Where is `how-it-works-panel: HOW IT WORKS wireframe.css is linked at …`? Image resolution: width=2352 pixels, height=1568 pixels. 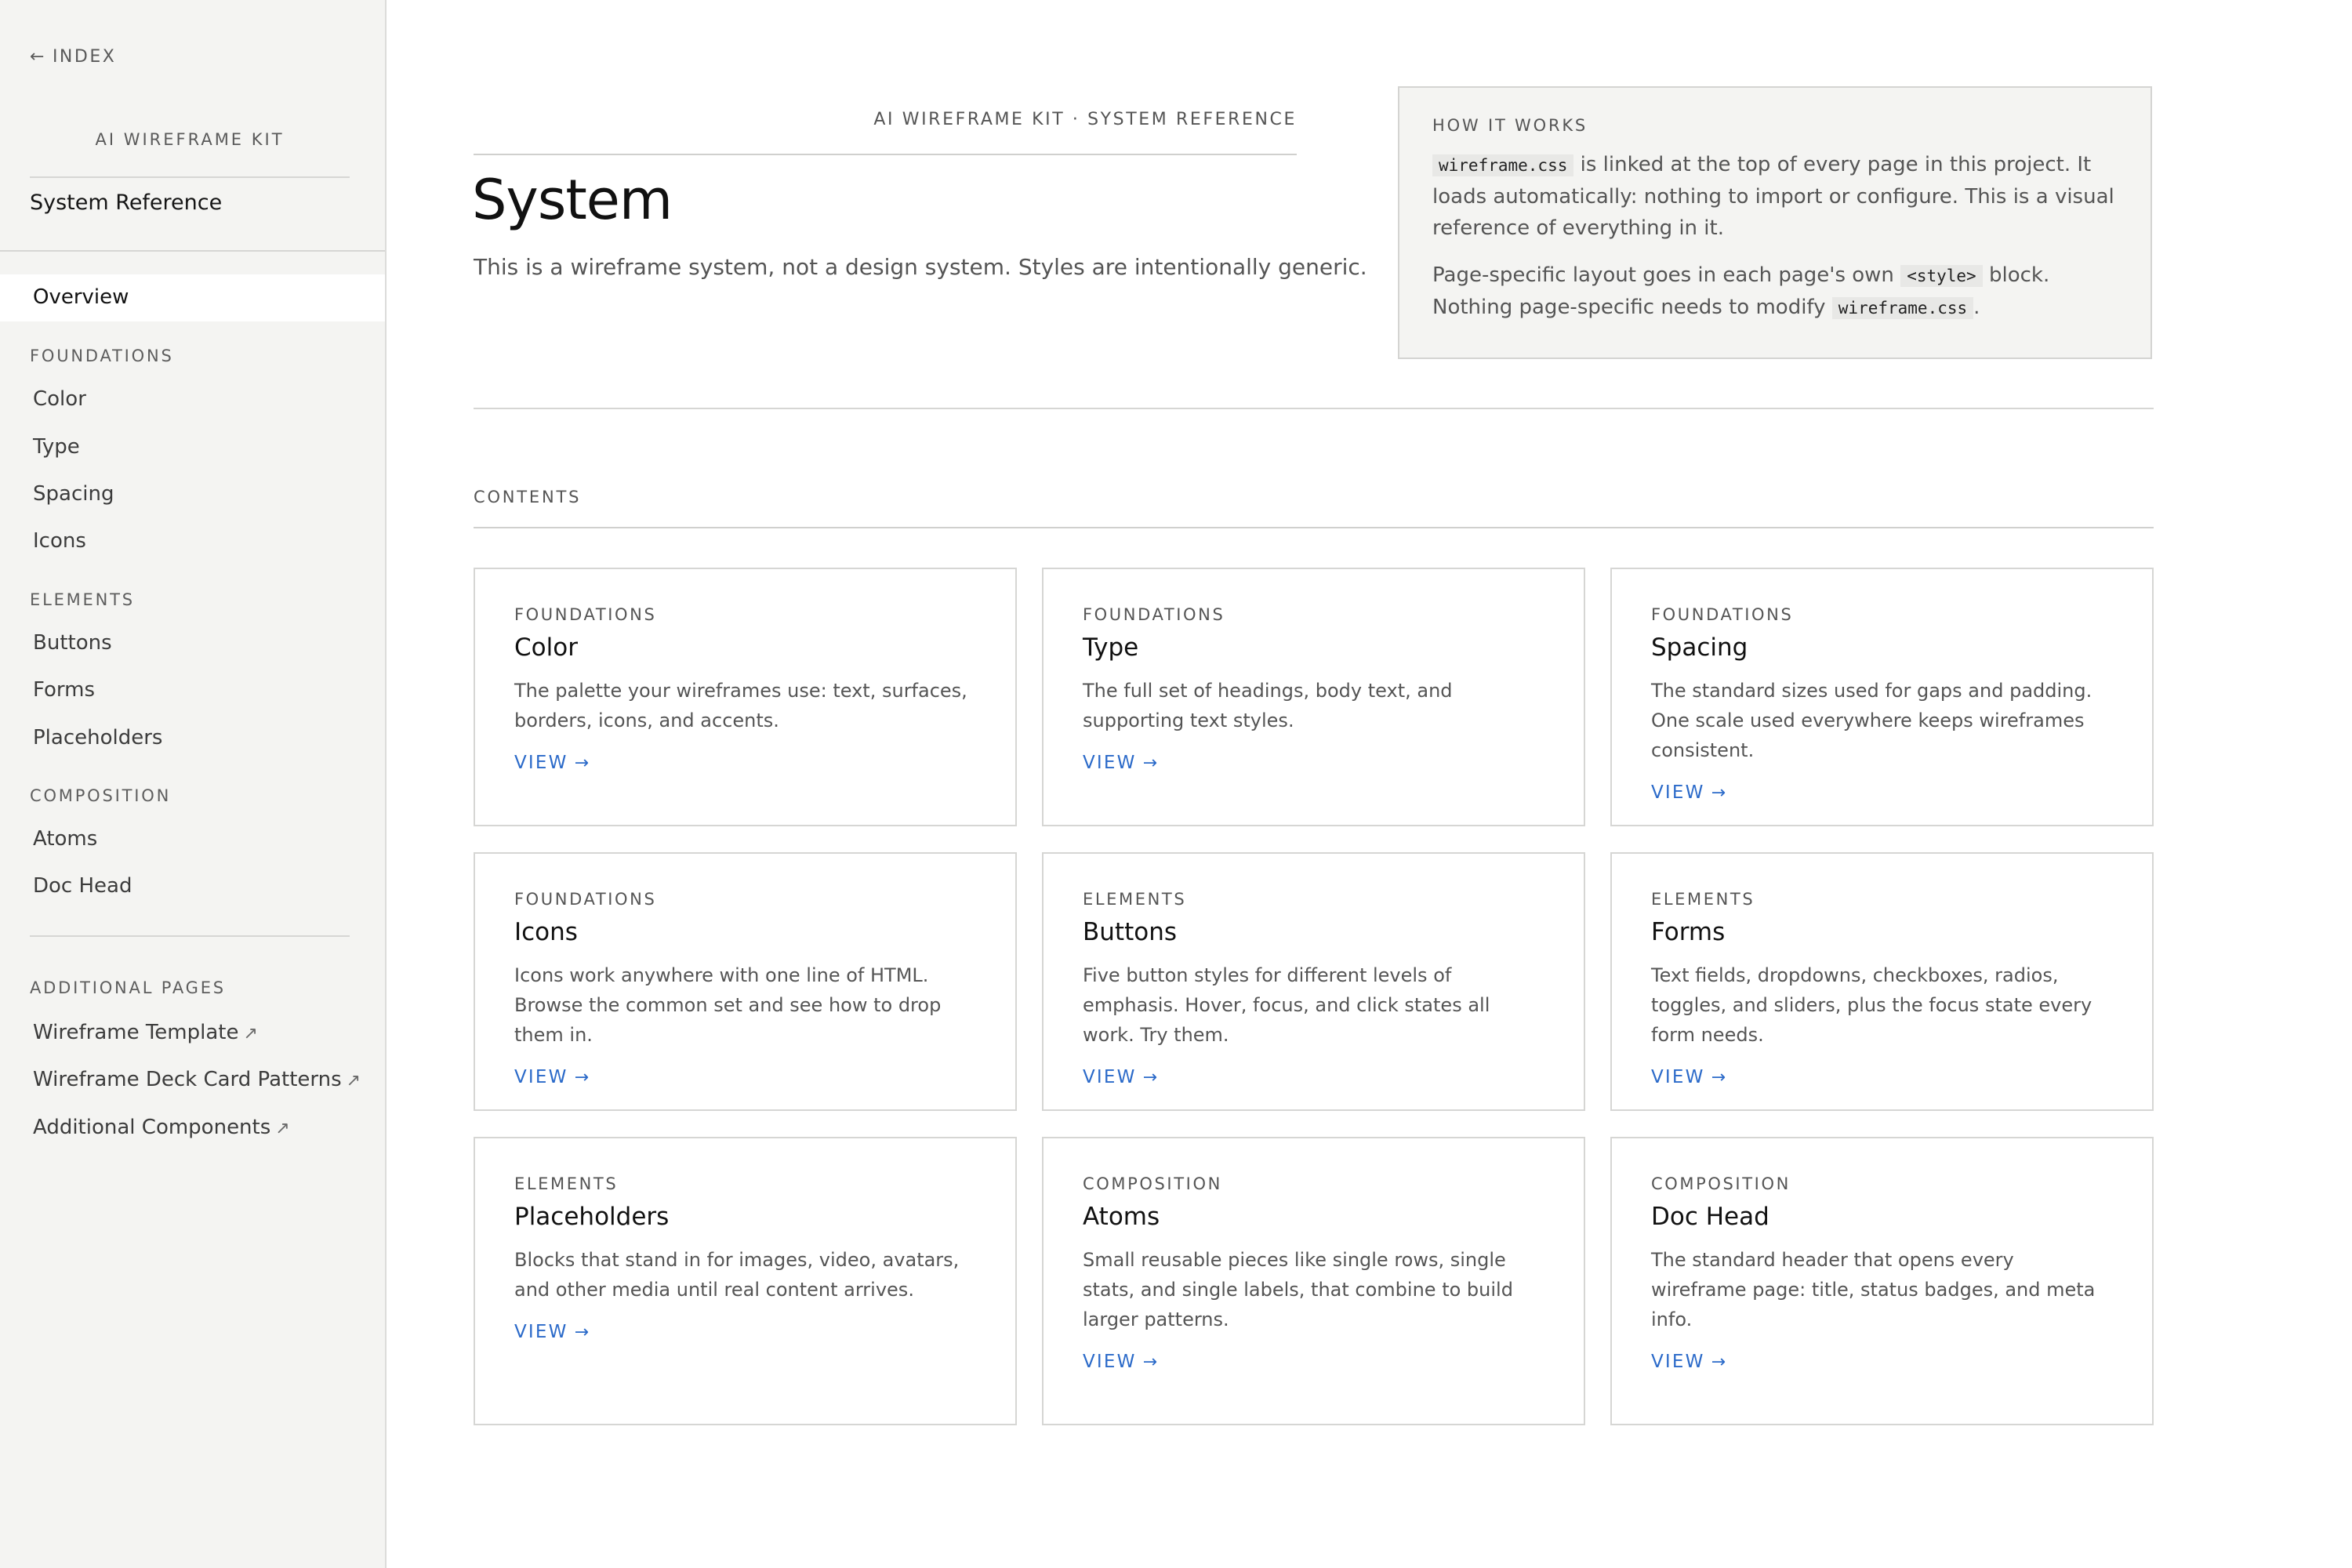 how-it-works-panel: HOW IT WORKS wireframe.css is linked at … is located at coordinates (1775, 222).